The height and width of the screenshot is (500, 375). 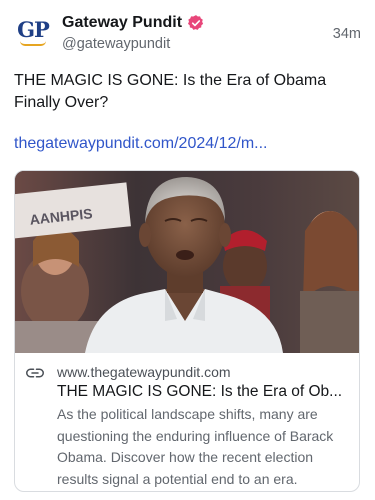 I want to click on avatar-logo-text: GP, so click(x=33, y=29).